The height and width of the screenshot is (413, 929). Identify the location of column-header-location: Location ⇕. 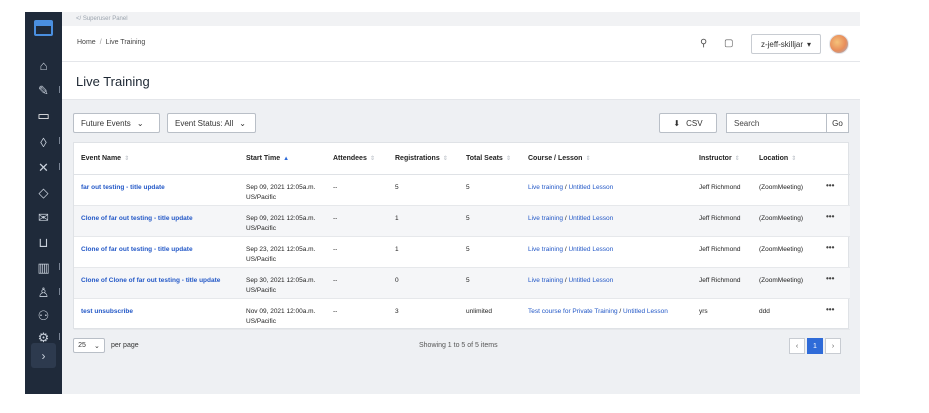
(785, 159).